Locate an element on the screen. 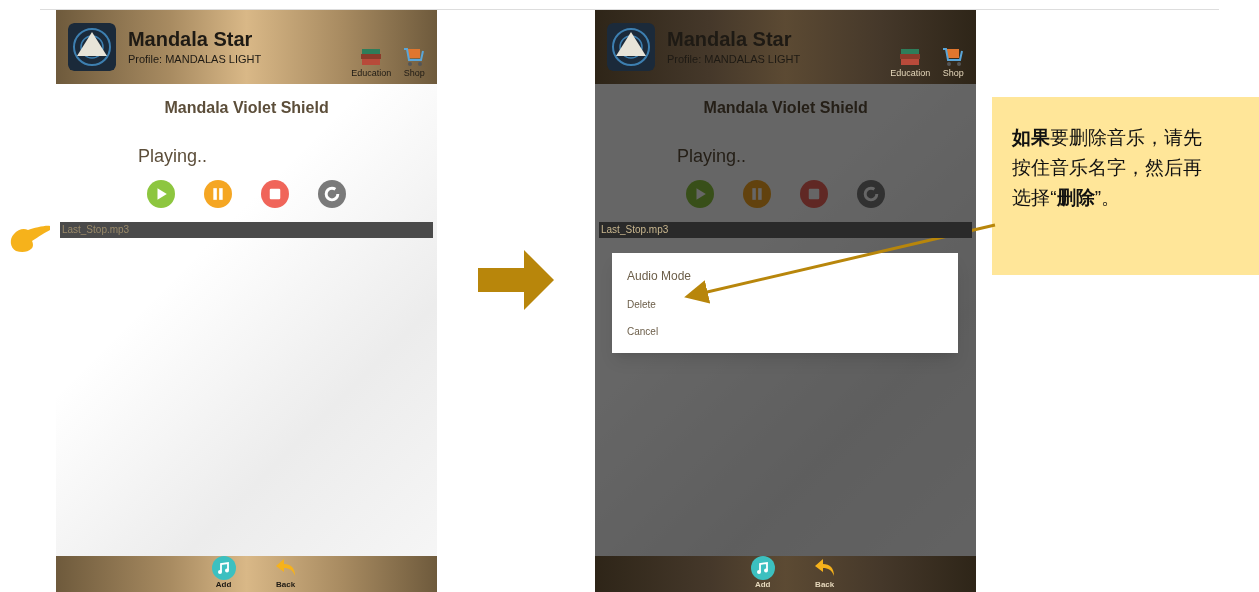  profile-label: Profile: MANDALAS LIGHT is located at coordinates (195, 59).